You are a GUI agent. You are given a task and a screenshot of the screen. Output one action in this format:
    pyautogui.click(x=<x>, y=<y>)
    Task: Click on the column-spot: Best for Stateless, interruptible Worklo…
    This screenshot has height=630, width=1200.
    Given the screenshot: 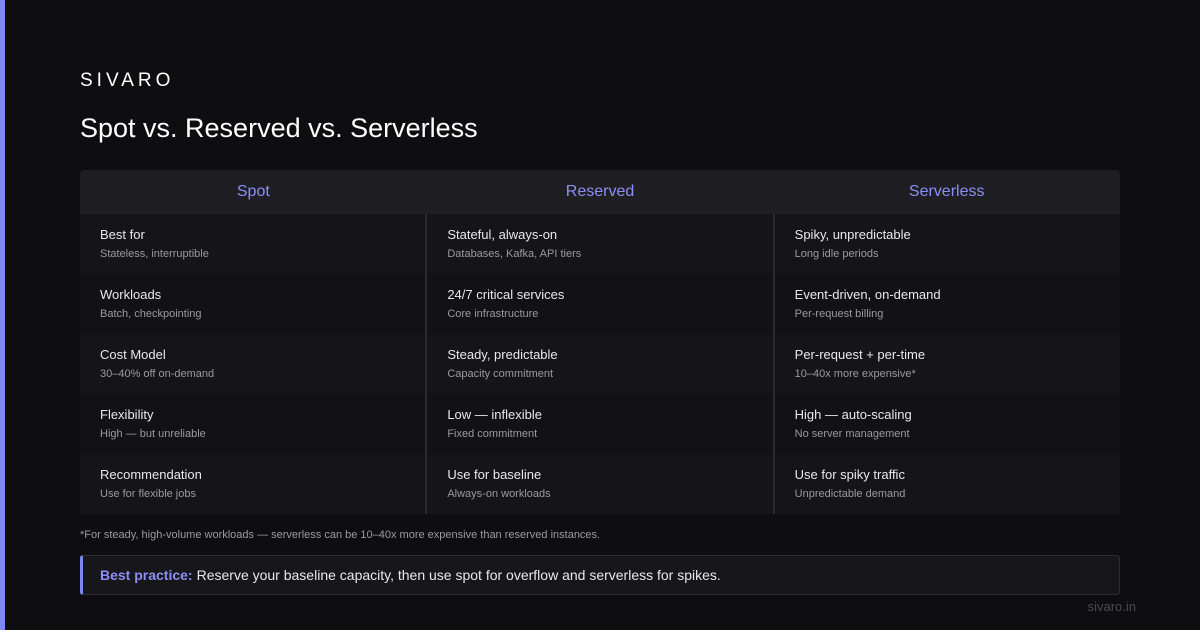 What is the action you would take?
    pyautogui.click(x=253, y=364)
    